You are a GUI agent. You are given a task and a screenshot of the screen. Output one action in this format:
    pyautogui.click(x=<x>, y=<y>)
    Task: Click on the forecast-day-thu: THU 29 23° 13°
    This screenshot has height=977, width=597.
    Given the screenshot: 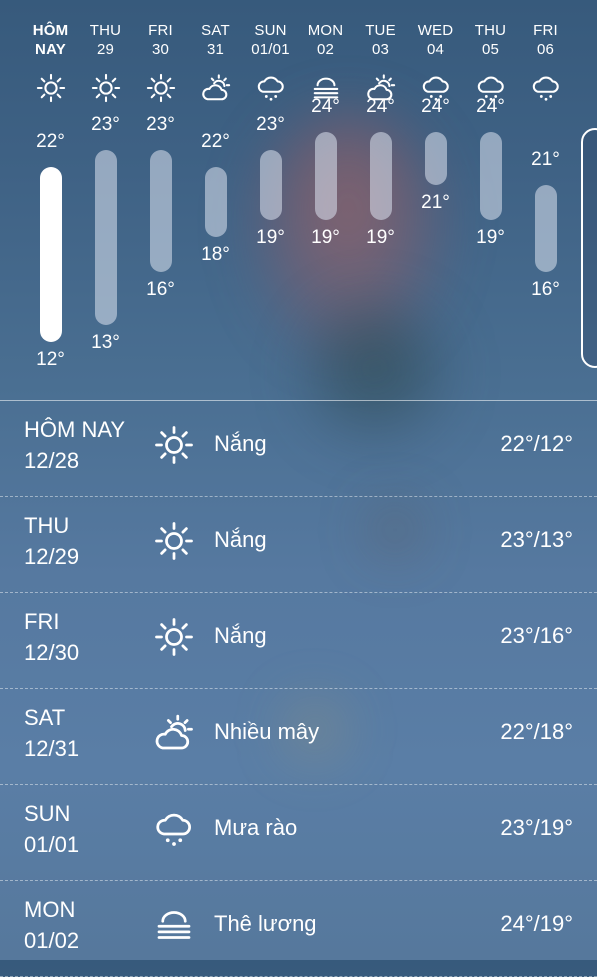 What is the action you would take?
    pyautogui.click(x=105, y=200)
    